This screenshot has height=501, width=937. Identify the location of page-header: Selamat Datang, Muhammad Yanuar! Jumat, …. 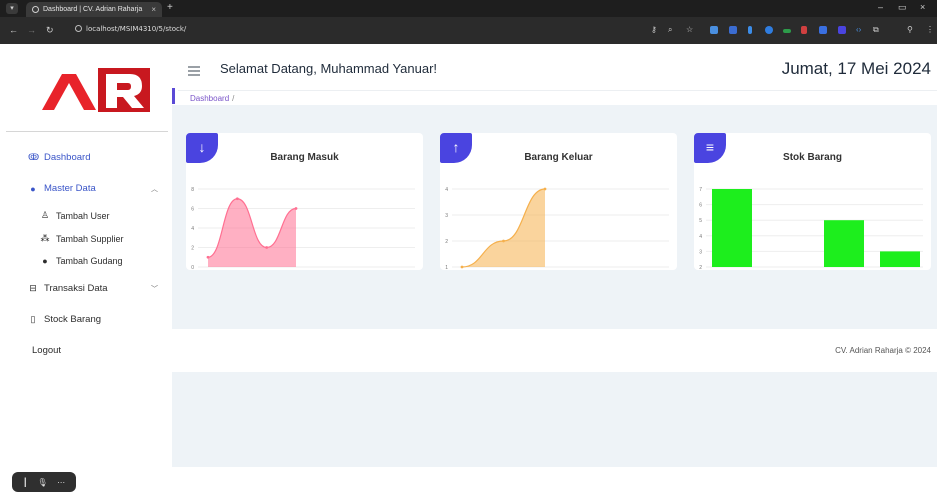
(554, 74).